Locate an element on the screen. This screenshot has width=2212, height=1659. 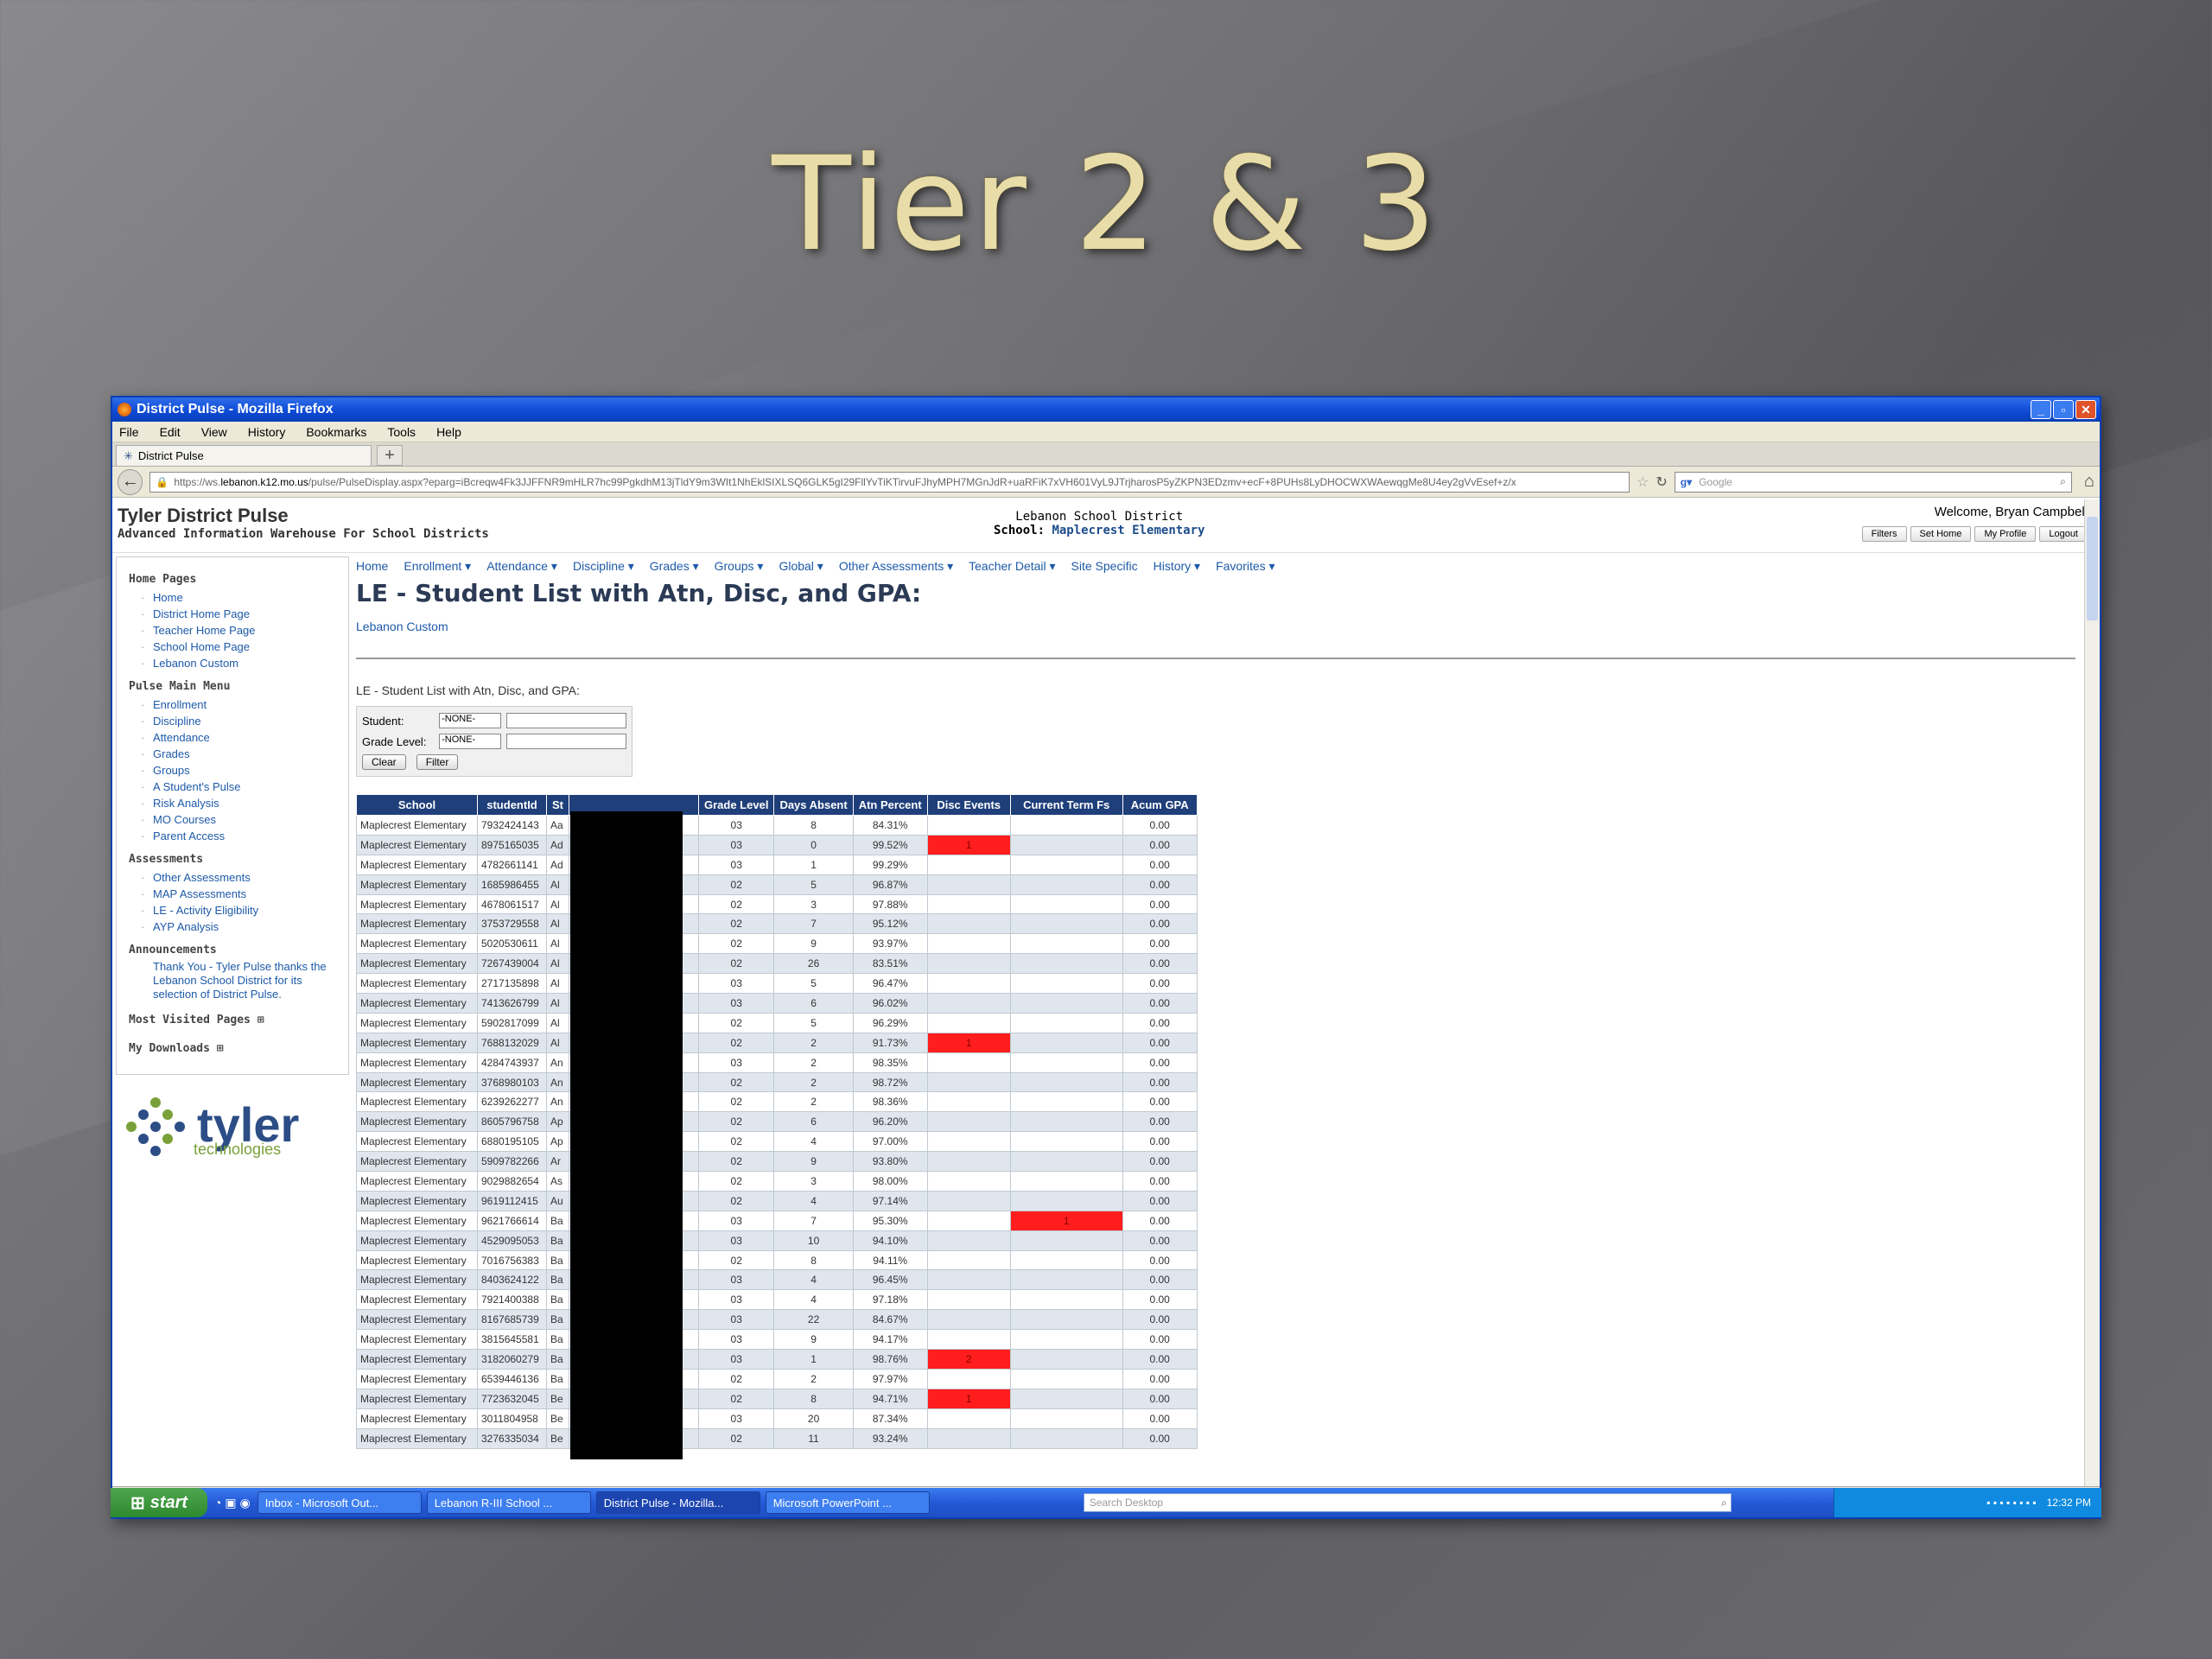
topnav-item-favorites: Favorites ▾ is located at coordinates (1245, 566).